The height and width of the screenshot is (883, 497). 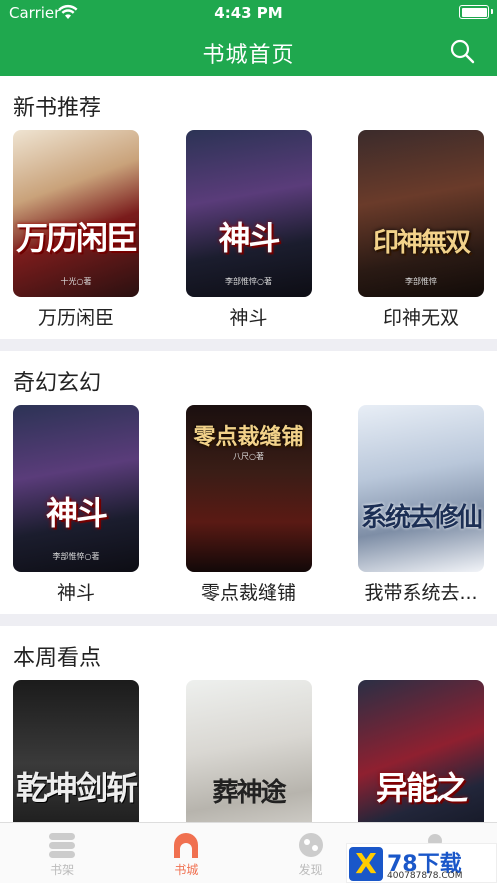 What do you see at coordinates (310, 845) in the screenshot?
I see `discover-icon` at bounding box center [310, 845].